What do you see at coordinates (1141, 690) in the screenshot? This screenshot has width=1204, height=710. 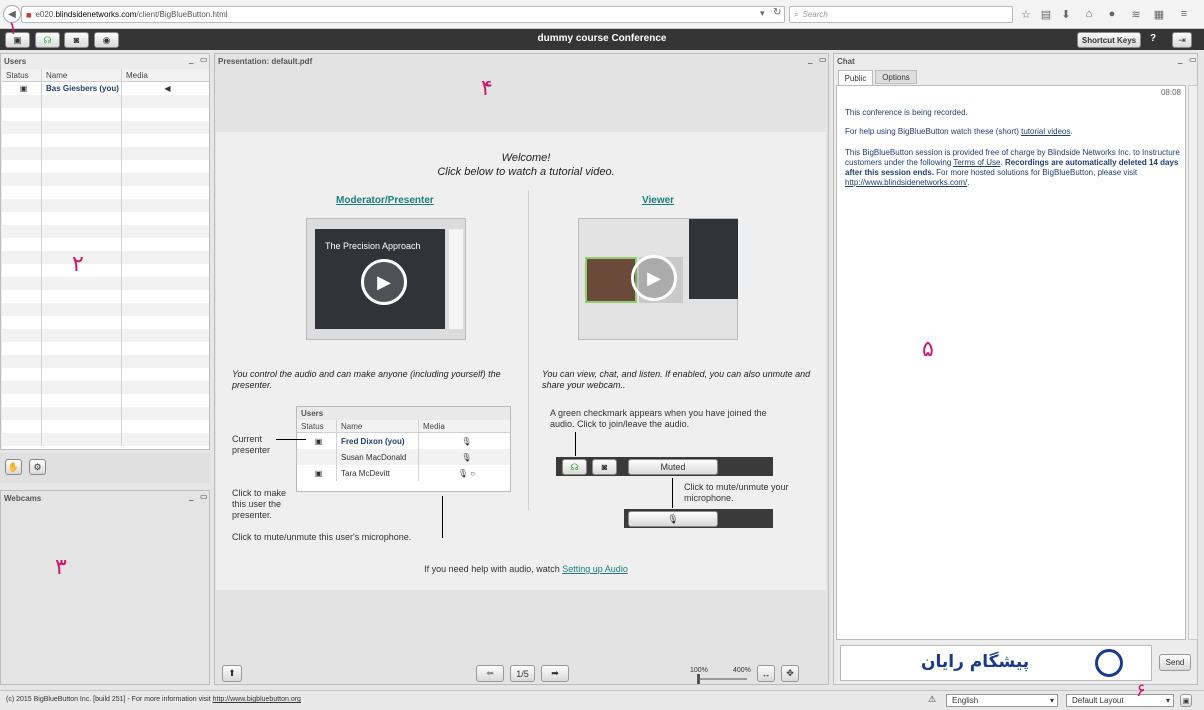 I see `annotation-6: ۶` at bounding box center [1141, 690].